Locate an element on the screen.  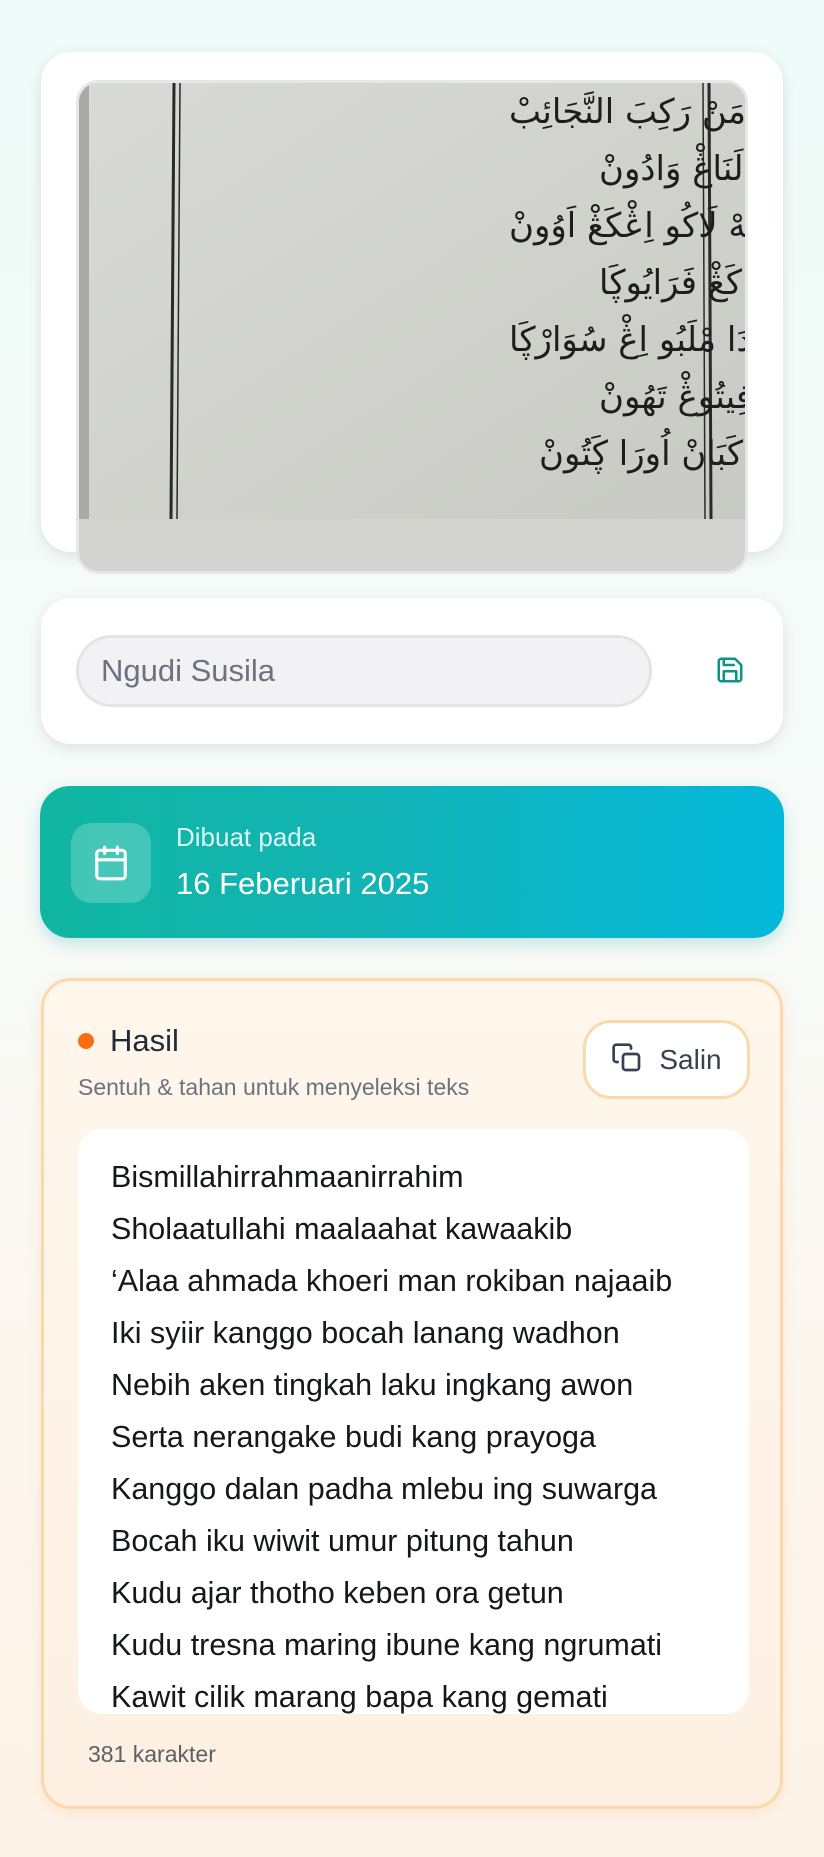
save-button is located at coordinates (730, 671).